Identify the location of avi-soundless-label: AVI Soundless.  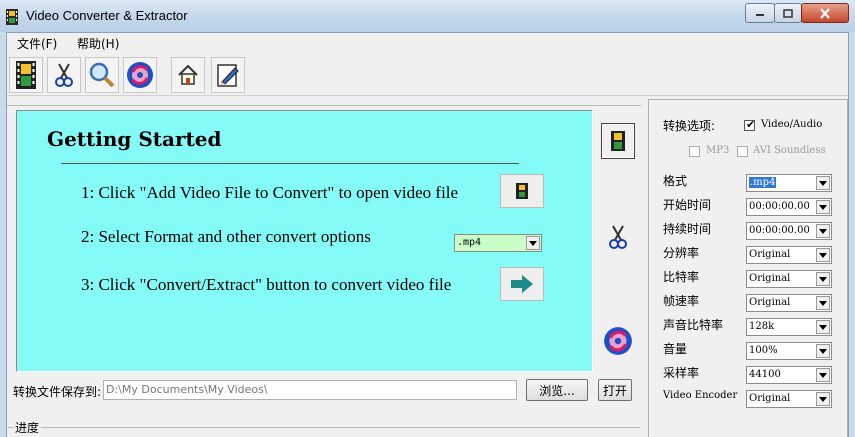
(789, 150).